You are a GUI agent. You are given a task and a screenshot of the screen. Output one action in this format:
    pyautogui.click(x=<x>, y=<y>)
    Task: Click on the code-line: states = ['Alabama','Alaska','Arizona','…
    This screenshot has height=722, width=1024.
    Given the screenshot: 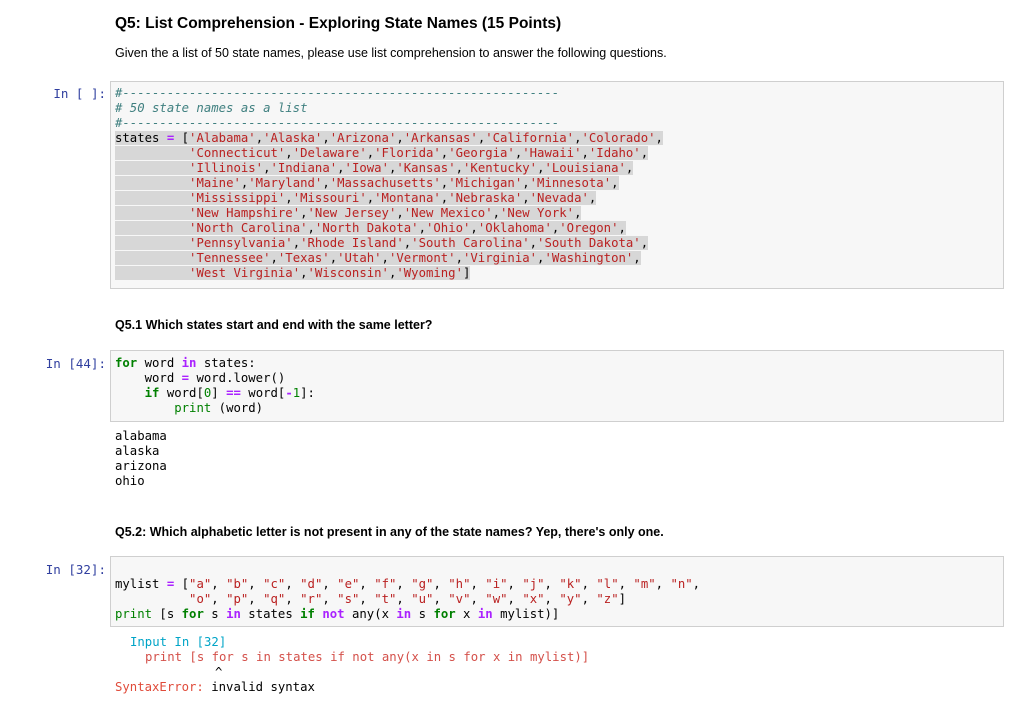 What is the action you would take?
    pyautogui.click(x=389, y=138)
    